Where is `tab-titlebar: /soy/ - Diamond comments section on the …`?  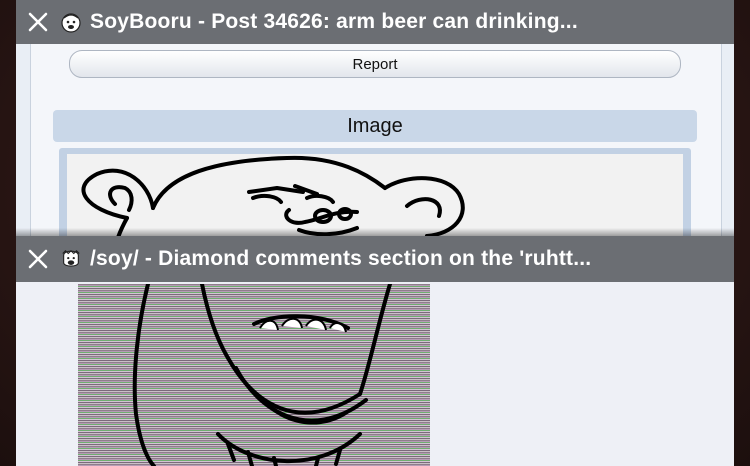
tab-titlebar: /soy/ - Diamond comments section on the … is located at coordinates (375, 259).